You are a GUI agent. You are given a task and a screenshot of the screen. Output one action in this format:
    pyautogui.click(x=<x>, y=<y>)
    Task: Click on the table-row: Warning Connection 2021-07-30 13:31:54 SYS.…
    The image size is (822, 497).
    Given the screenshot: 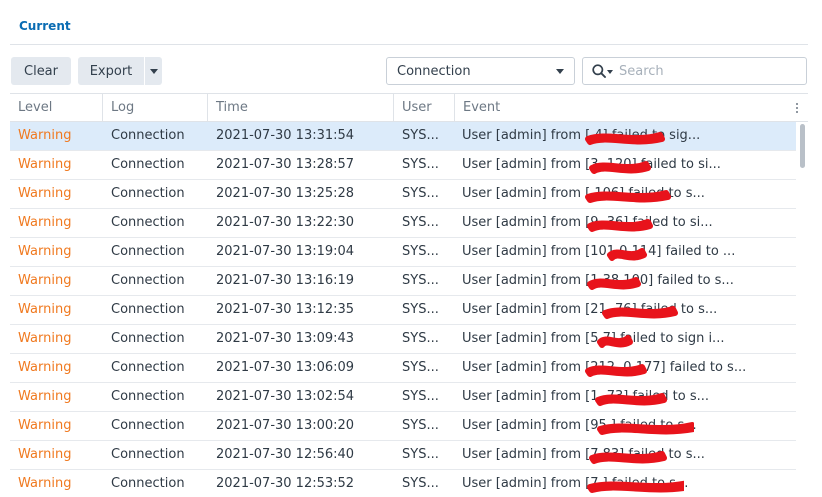 What is the action you would take?
    pyautogui.click(x=403, y=136)
    